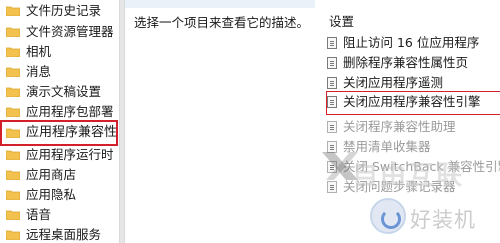 This screenshot has width=500, height=243. Describe the element at coordinates (408, 176) in the screenshot. I see `watermark-brand-text: 自由互联` at that location.